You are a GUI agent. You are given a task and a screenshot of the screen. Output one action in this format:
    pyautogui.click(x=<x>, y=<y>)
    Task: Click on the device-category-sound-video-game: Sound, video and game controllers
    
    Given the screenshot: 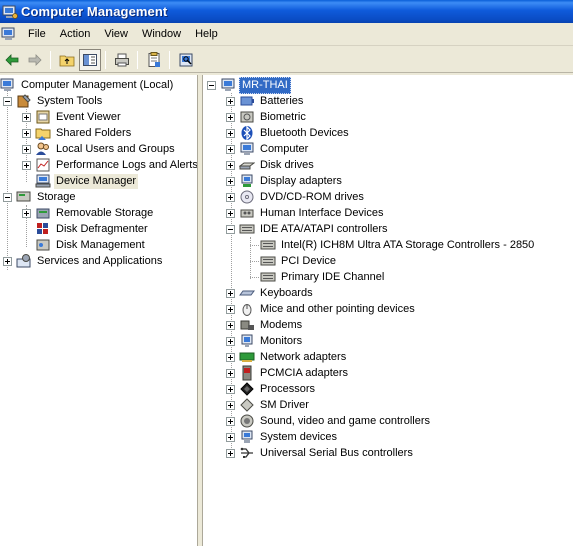 What is the action you would take?
    pyautogui.click(x=329, y=421)
    